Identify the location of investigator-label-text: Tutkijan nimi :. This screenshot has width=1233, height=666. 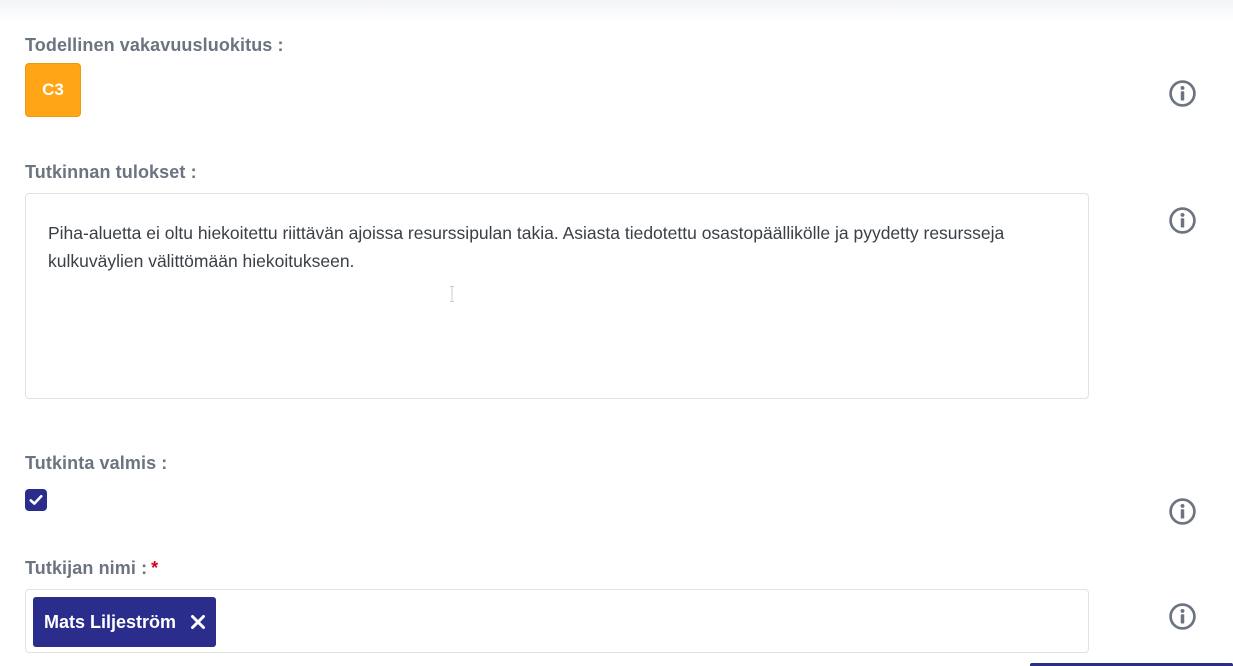
(86, 568).